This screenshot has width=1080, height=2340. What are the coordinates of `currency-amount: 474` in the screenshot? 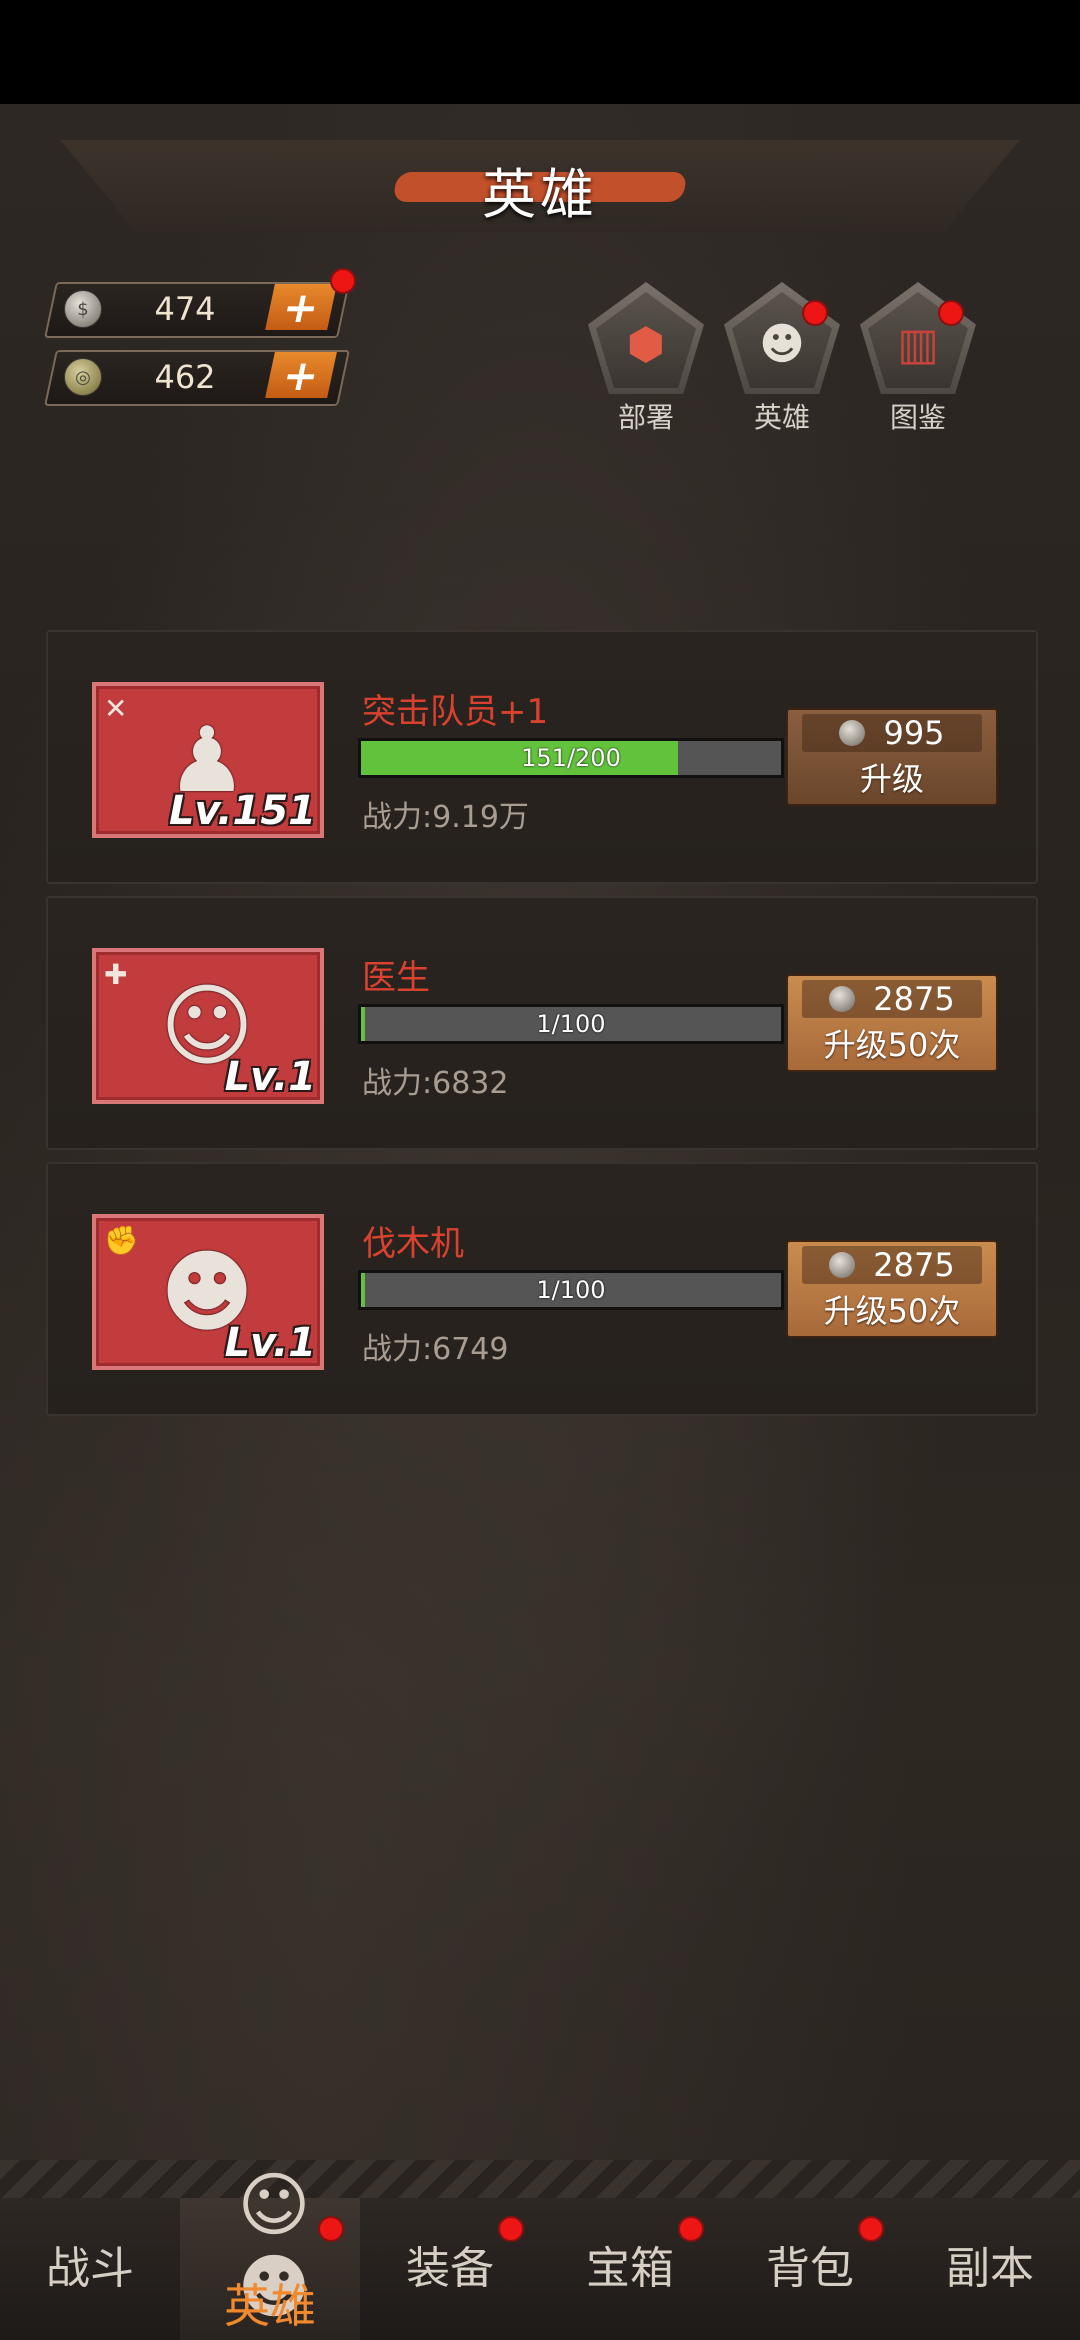 It's located at (185, 309).